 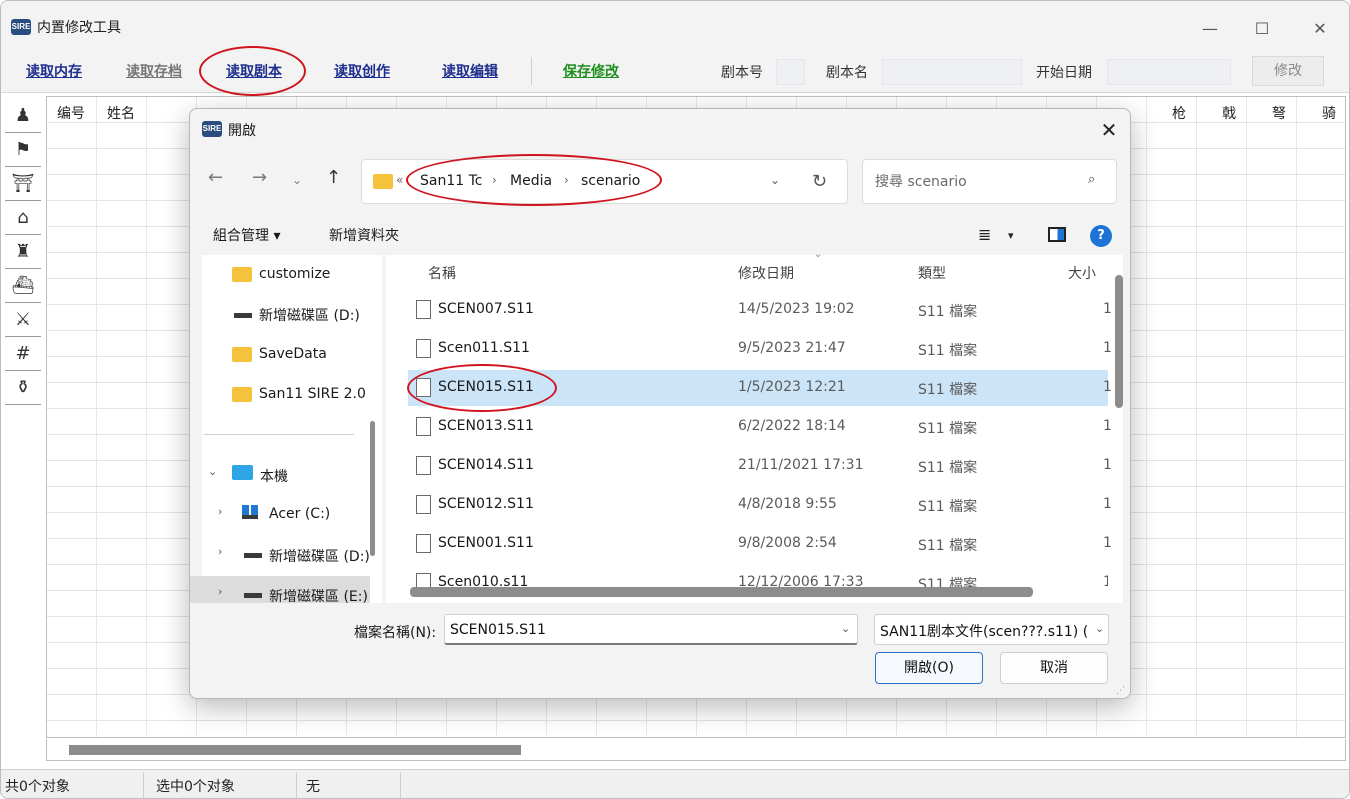 What do you see at coordinates (845, 628) in the screenshot?
I see `filename-dropdown-chevron-icon: ⌄` at bounding box center [845, 628].